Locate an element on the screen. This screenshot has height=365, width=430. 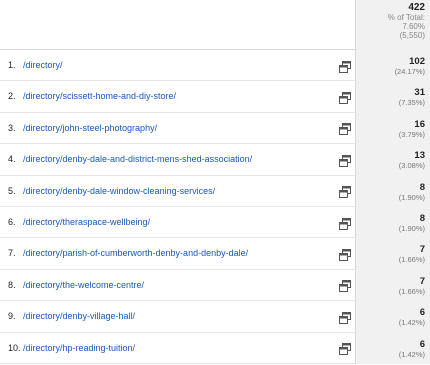
row-rank: 4. is located at coordinates (12, 159).